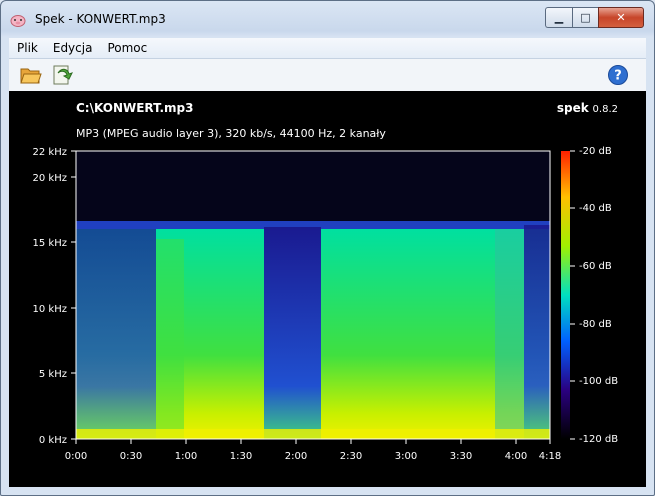 The image size is (655, 496). Describe the element at coordinates (565, 295) in the screenshot. I see `colorbar-gradient` at that location.